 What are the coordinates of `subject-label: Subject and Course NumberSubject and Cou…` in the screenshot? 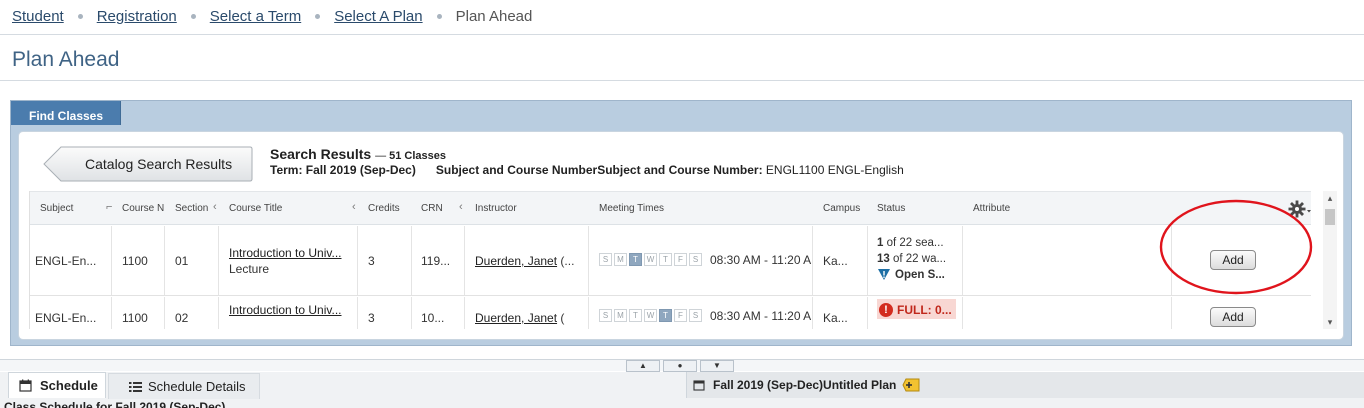 It's located at (599, 170).